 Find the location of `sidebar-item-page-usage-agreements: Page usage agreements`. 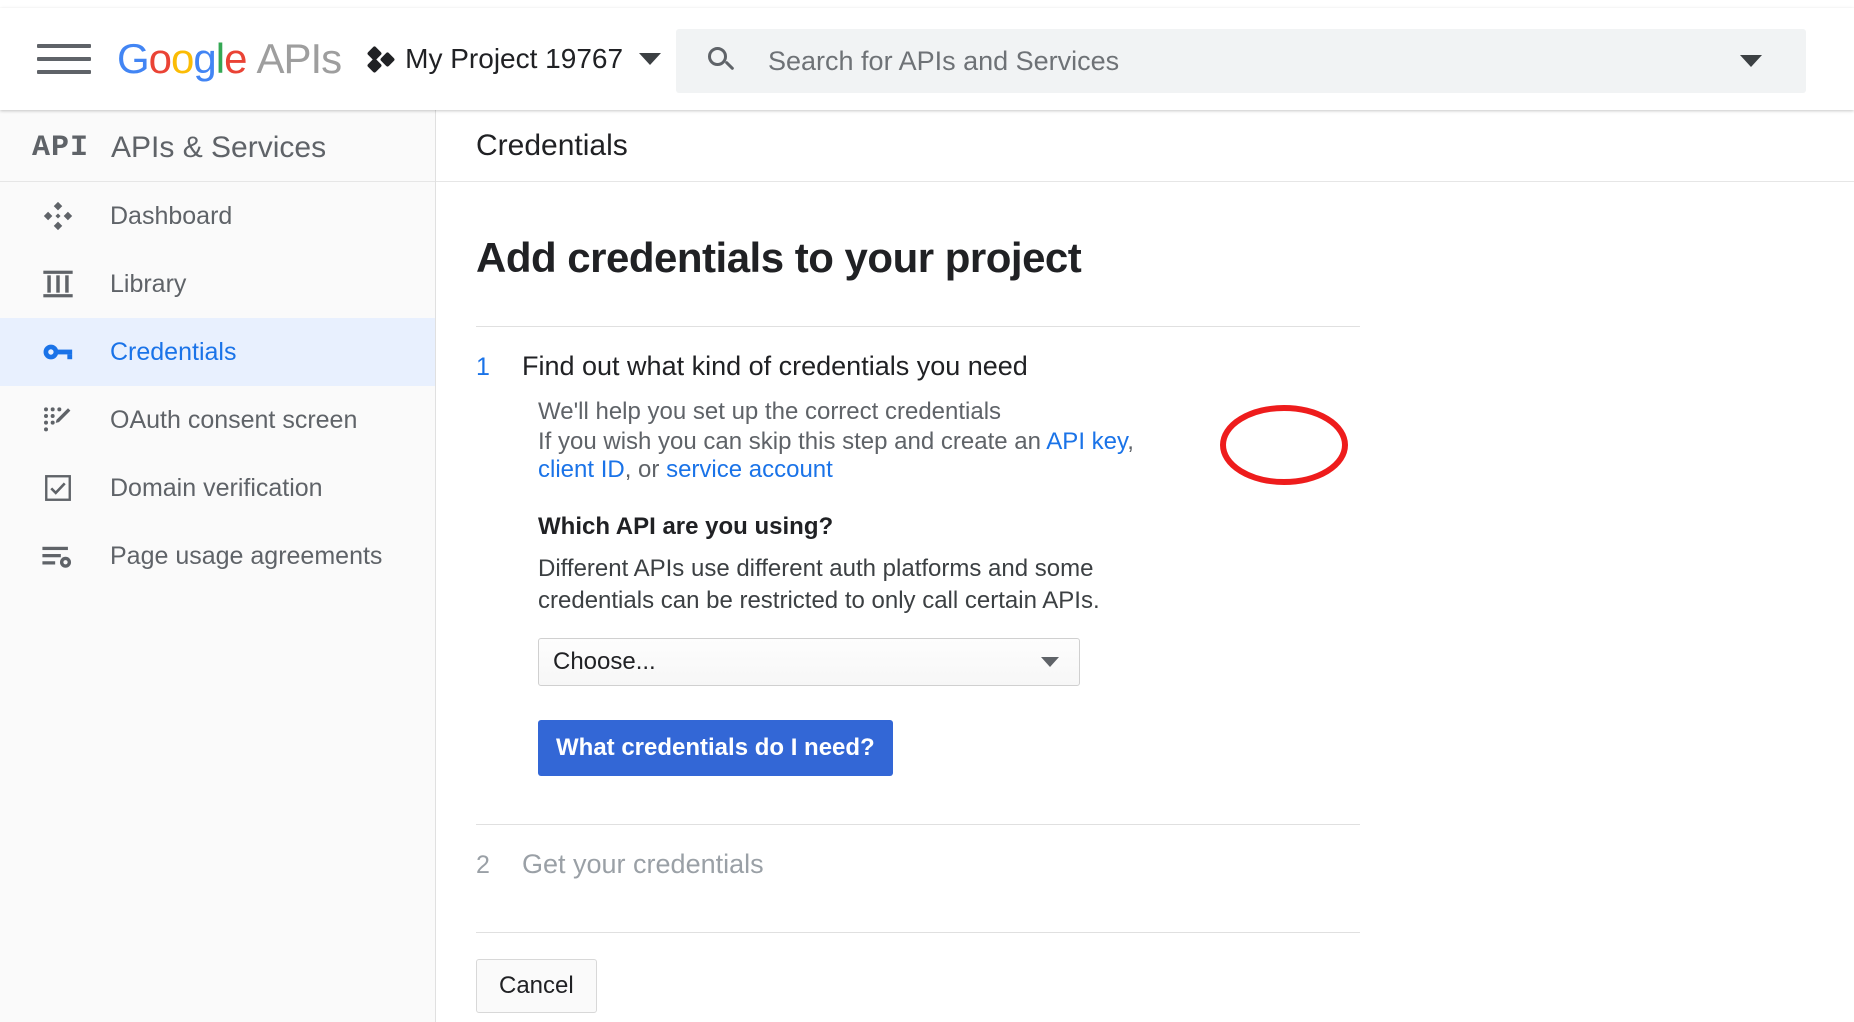

sidebar-item-page-usage-agreements: Page usage agreements is located at coordinates (217, 556).